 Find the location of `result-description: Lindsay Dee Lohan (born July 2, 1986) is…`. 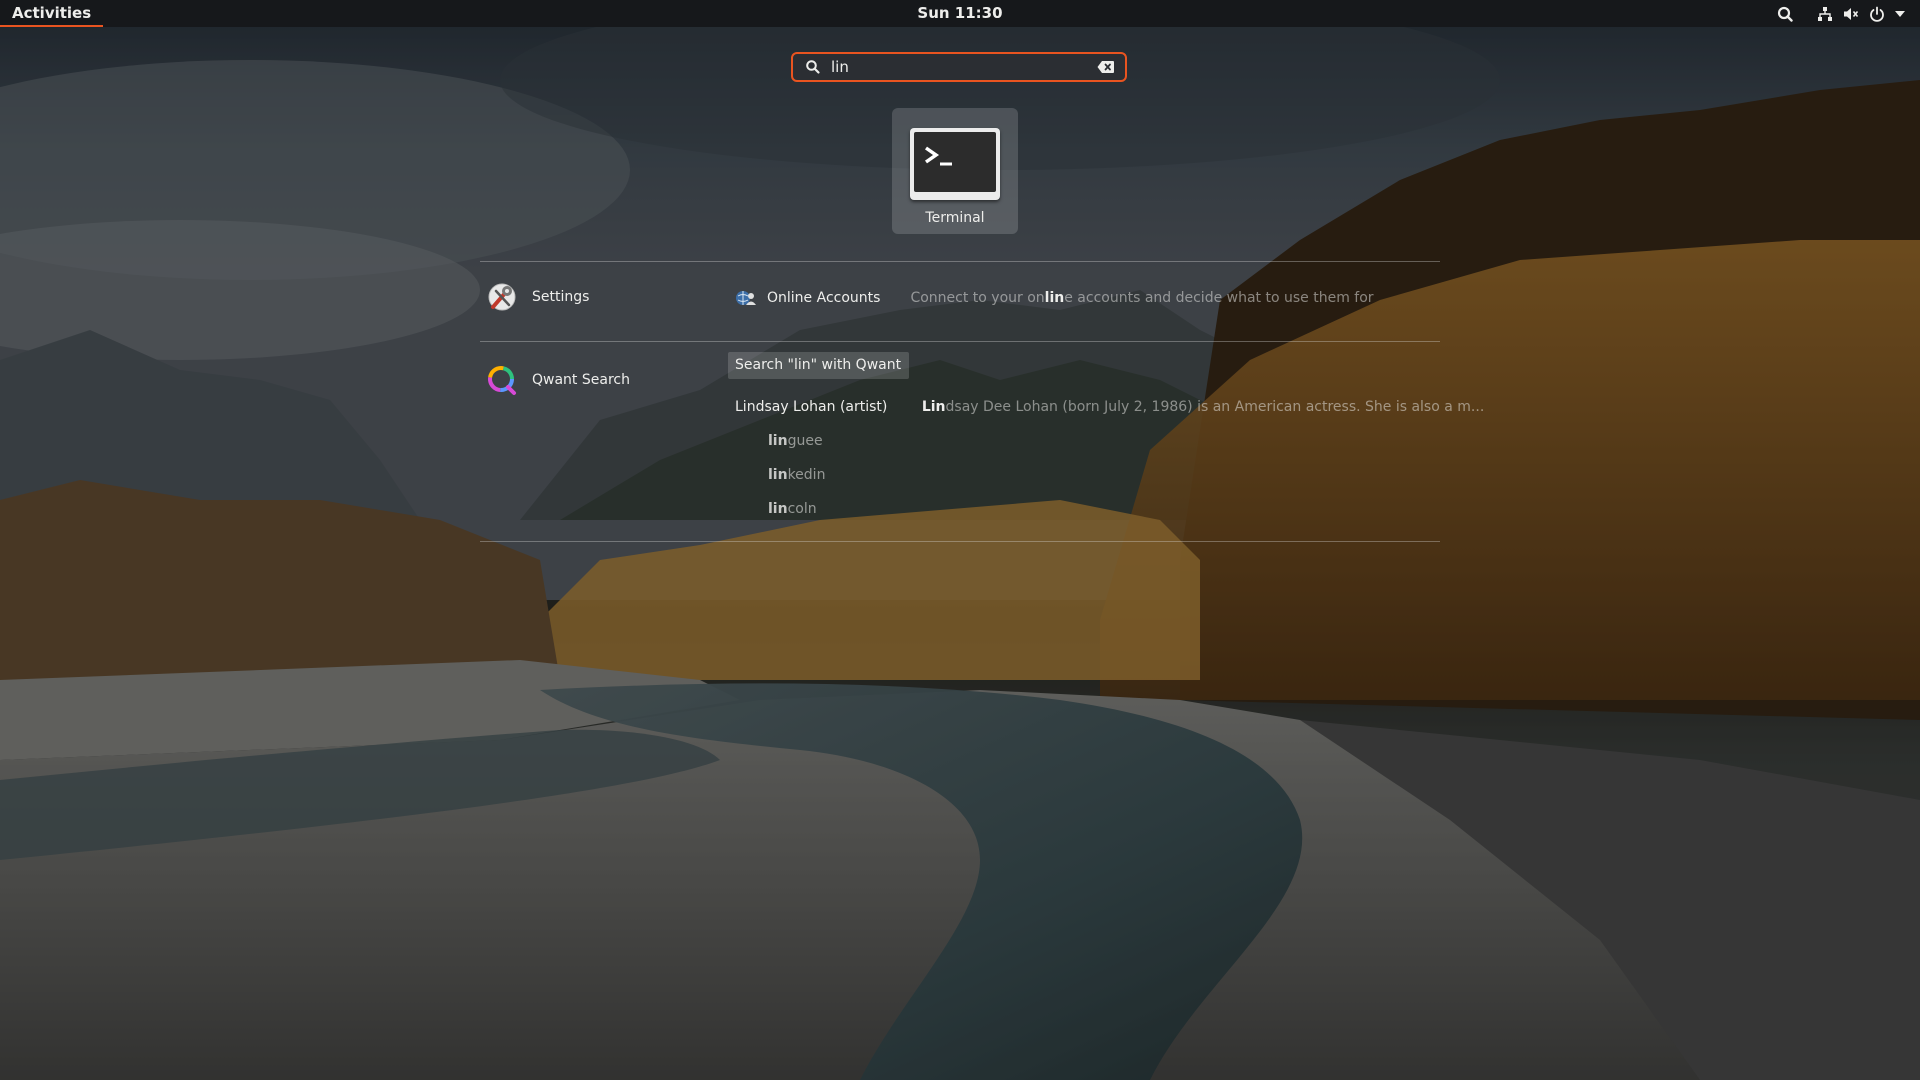

result-description: Lindsay Dee Lohan (born July 2, 1986) is… is located at coordinates (1203, 407).